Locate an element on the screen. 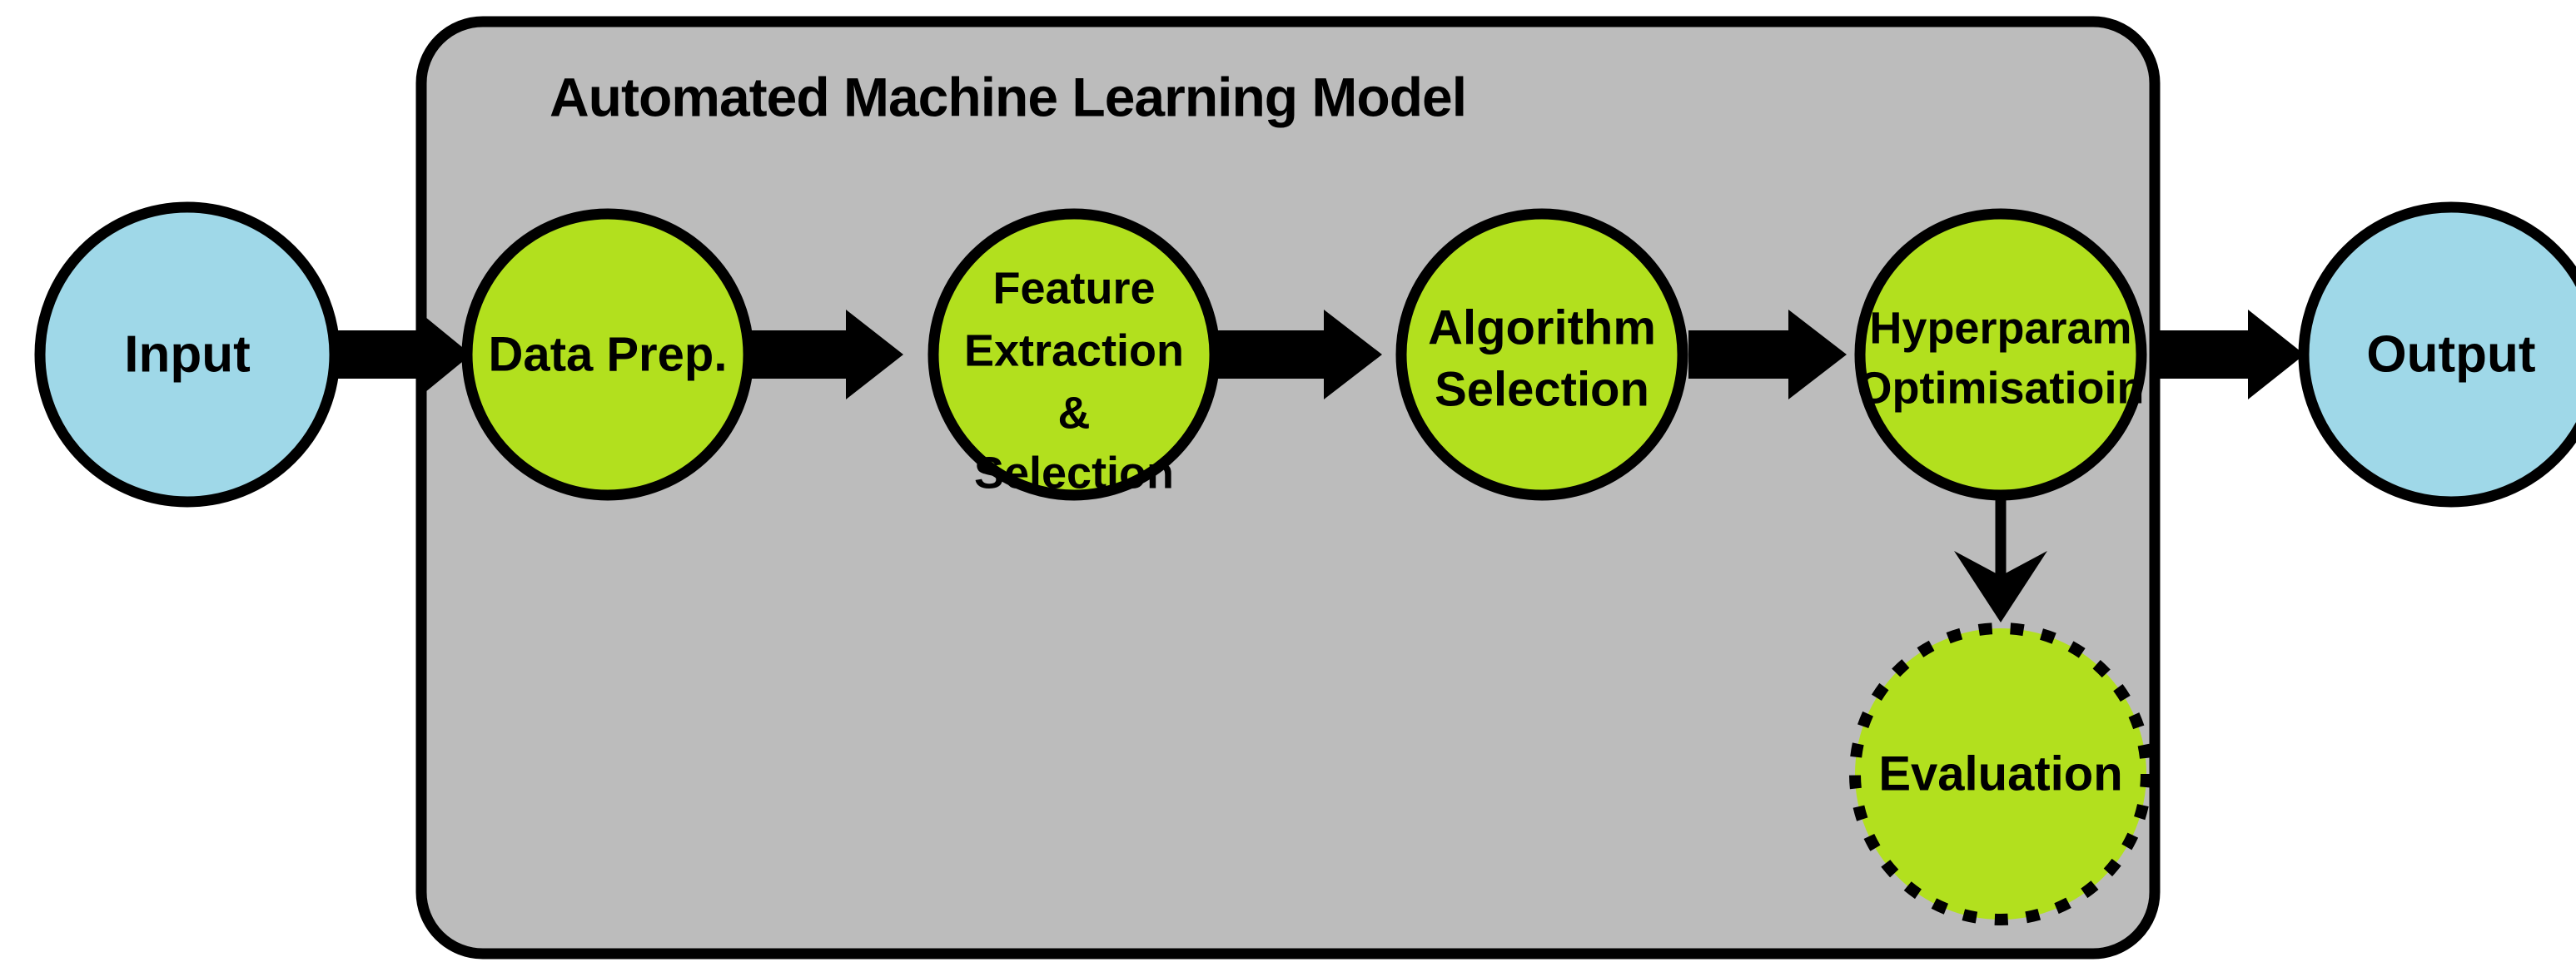 This screenshot has height=977, width=2576. node-algorithm-label-line1: Algorithm is located at coordinates (1542, 328).